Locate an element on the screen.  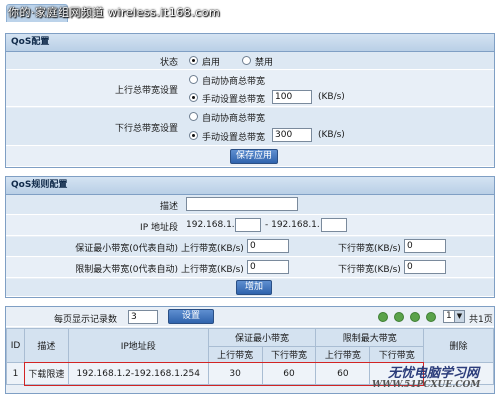
download-bandwidth-input: 300 is located at coordinates (292, 135).